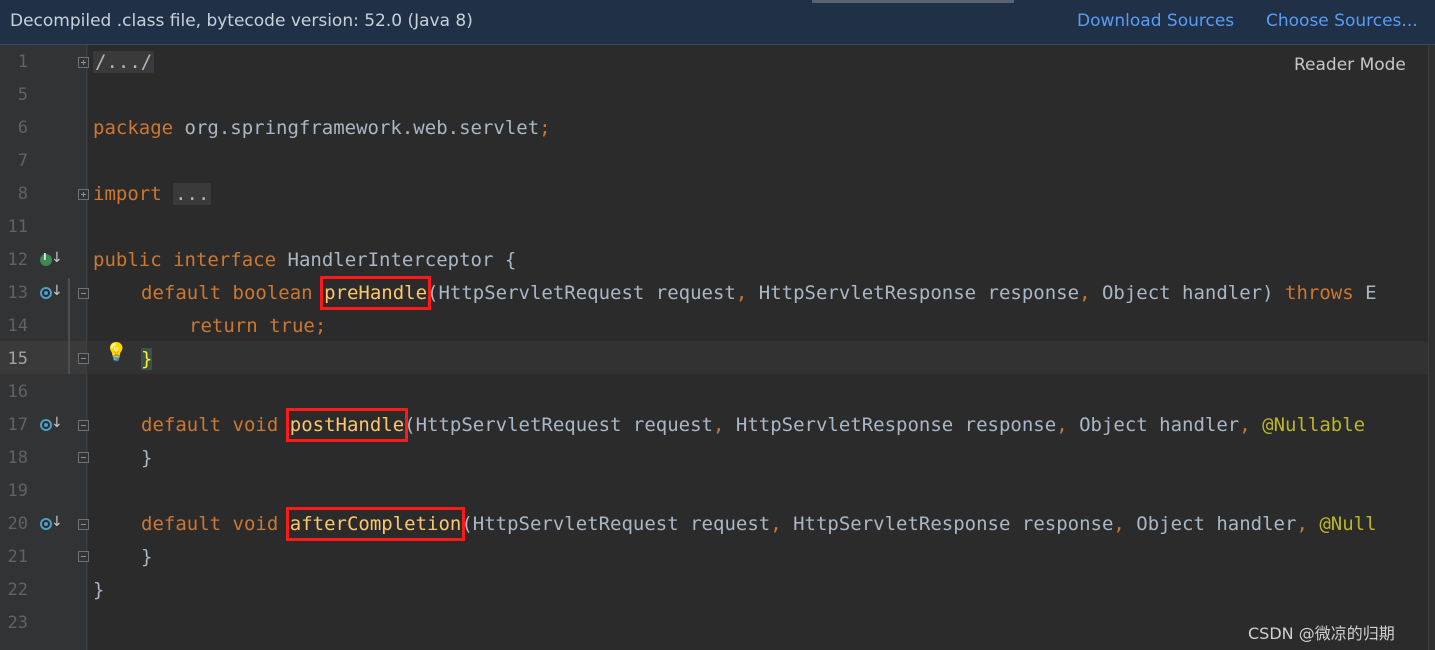 Image resolution: width=1435 pixels, height=650 pixels. Describe the element at coordinates (362, 128) in the screenshot. I see `package-name: org.springframework.web.servlet` at that location.